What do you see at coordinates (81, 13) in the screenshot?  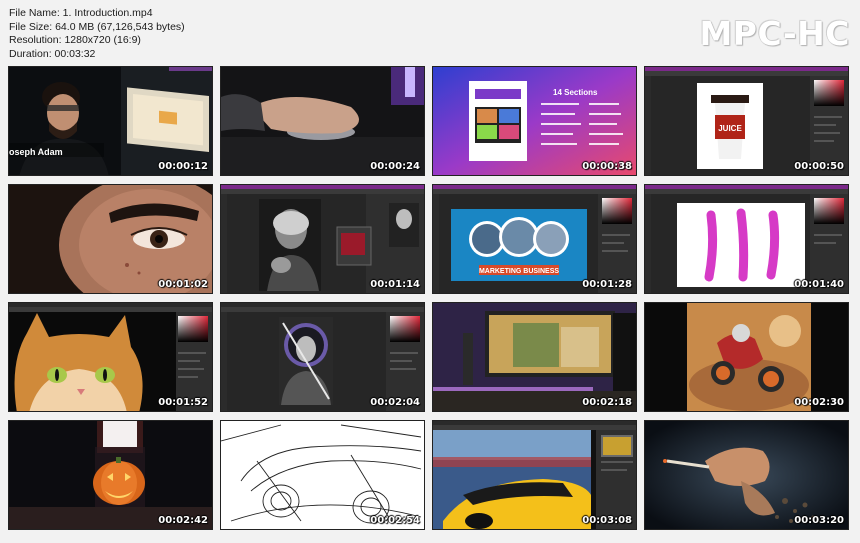 I see `file-name-text: File Name: 1. Introduction.mp4` at bounding box center [81, 13].